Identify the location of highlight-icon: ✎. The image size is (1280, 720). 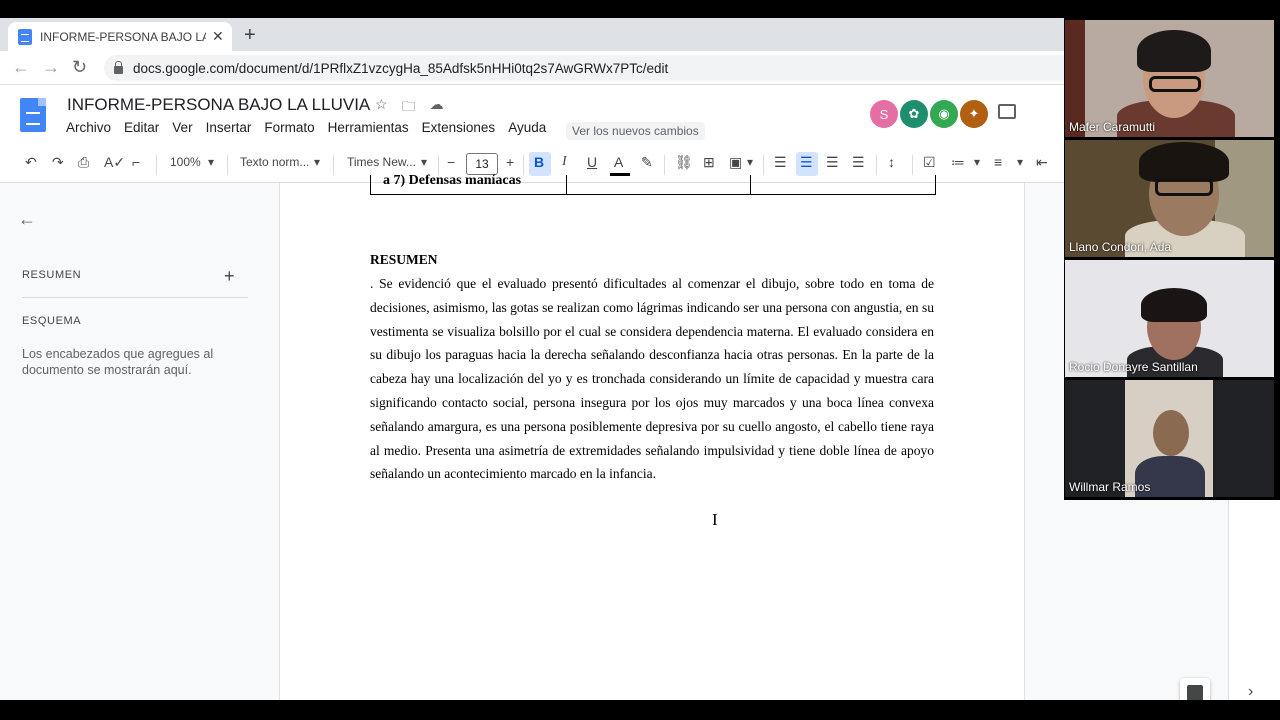
(647, 162).